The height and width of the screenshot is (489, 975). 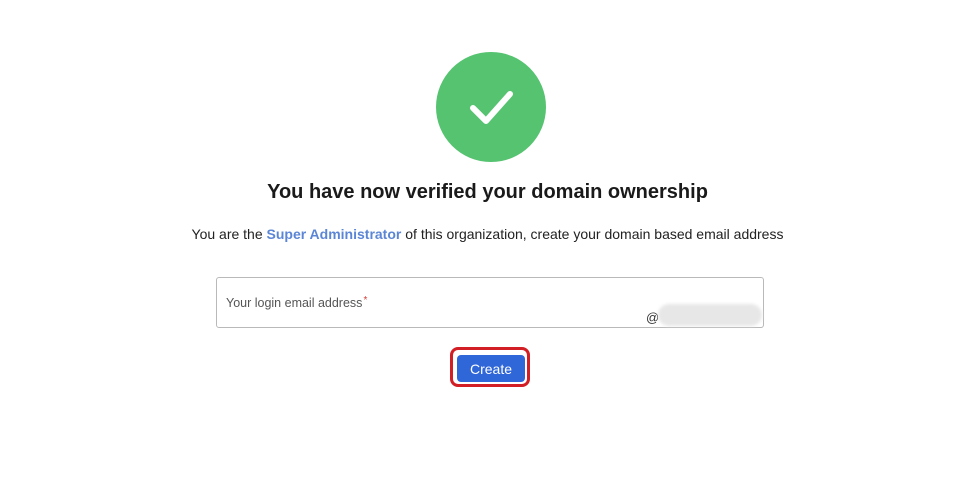 I want to click on checkmark-icon, so click(x=491, y=107).